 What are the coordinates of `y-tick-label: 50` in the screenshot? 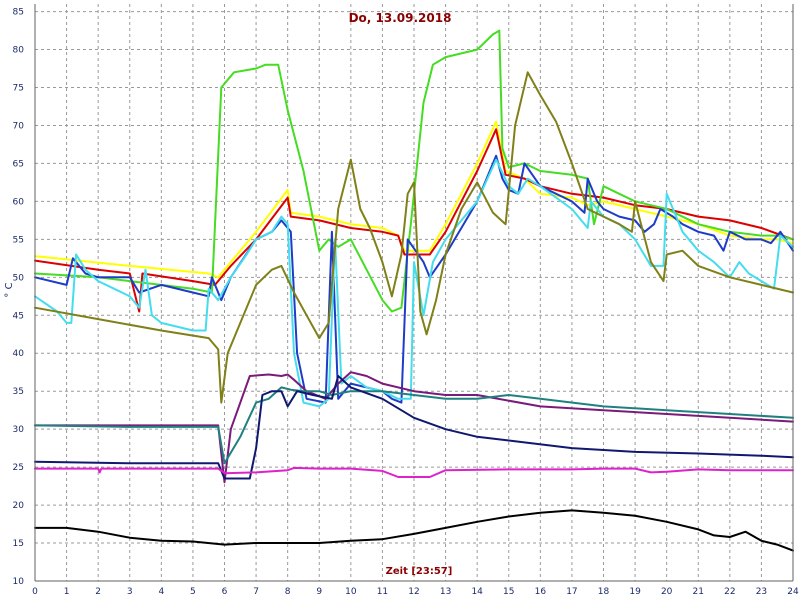 It's located at (19, 278).